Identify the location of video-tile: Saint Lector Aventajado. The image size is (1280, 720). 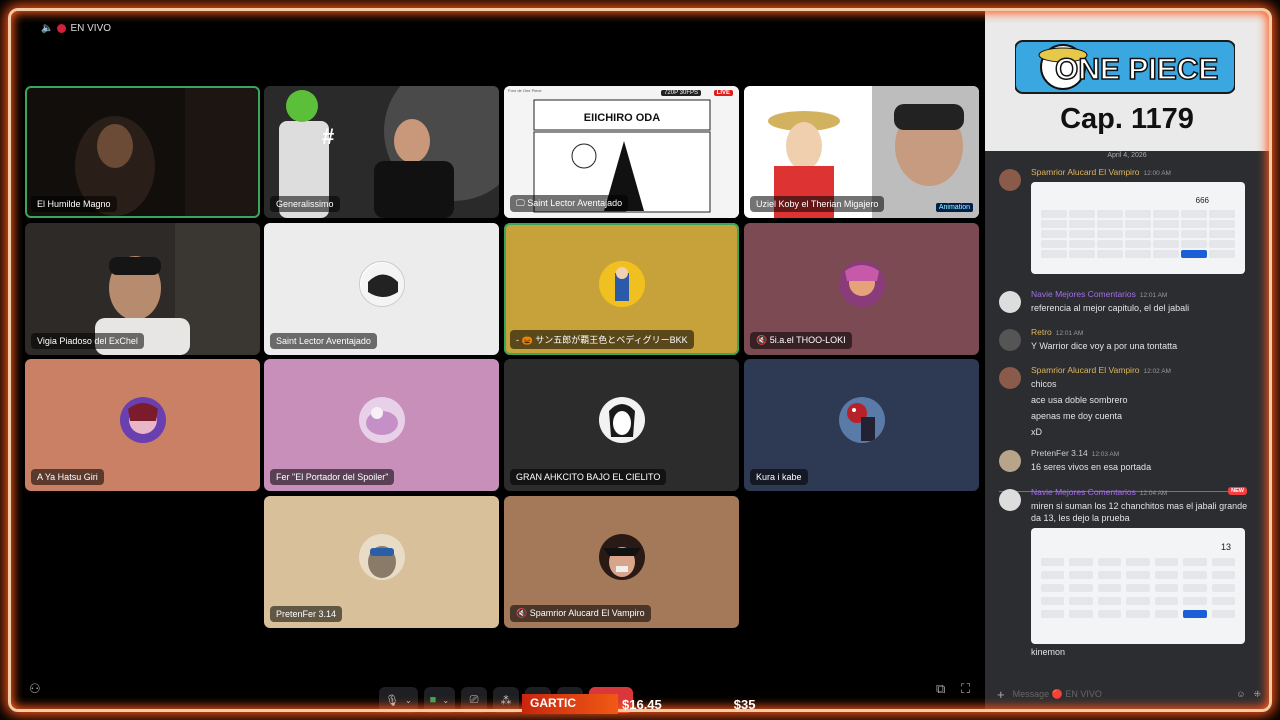
(381, 289).